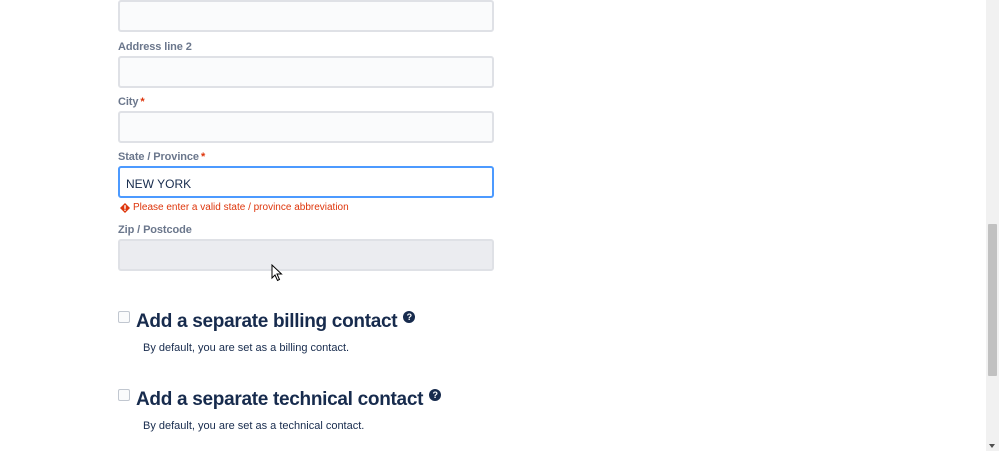  I want to click on error-icon, so click(125, 207).